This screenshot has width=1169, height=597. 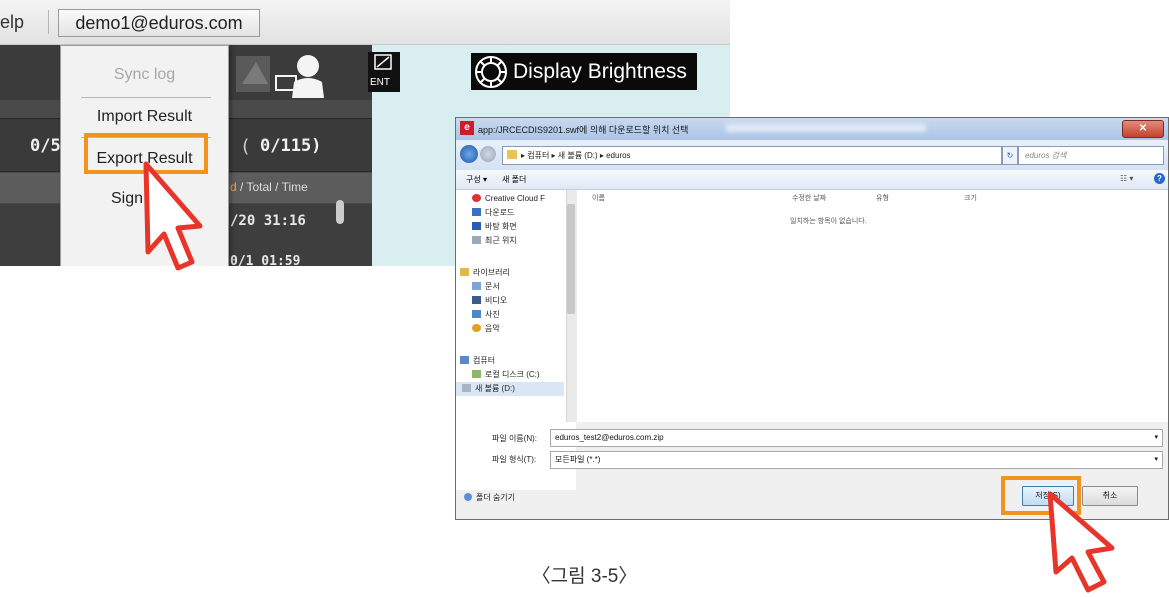 What do you see at coordinates (268, 221) in the screenshot?
I see `table-row: /20 31:16` at bounding box center [268, 221].